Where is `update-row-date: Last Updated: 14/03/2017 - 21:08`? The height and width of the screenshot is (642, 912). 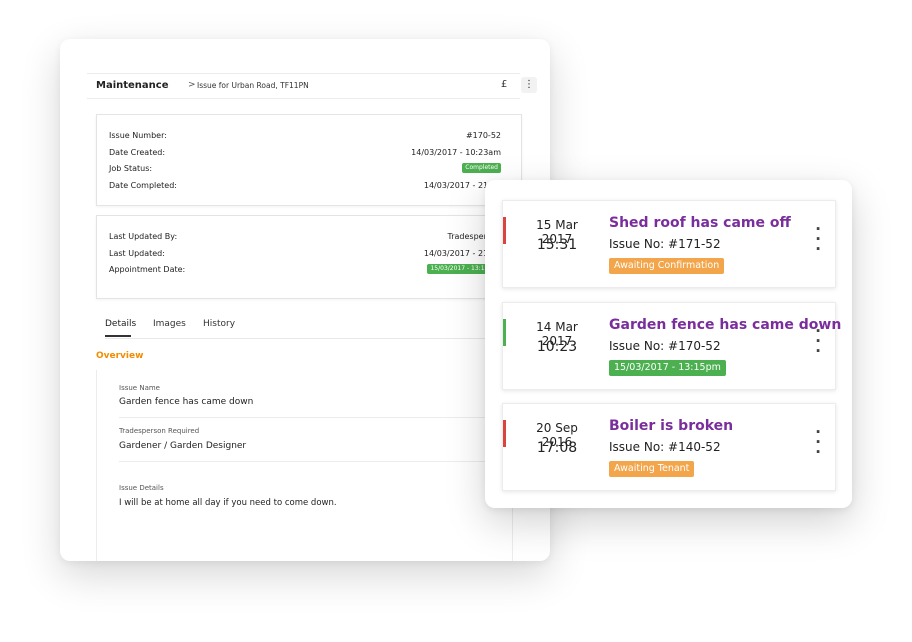
update-row-date: Last Updated: 14/03/2017 - 21:08 is located at coordinates (305, 253).